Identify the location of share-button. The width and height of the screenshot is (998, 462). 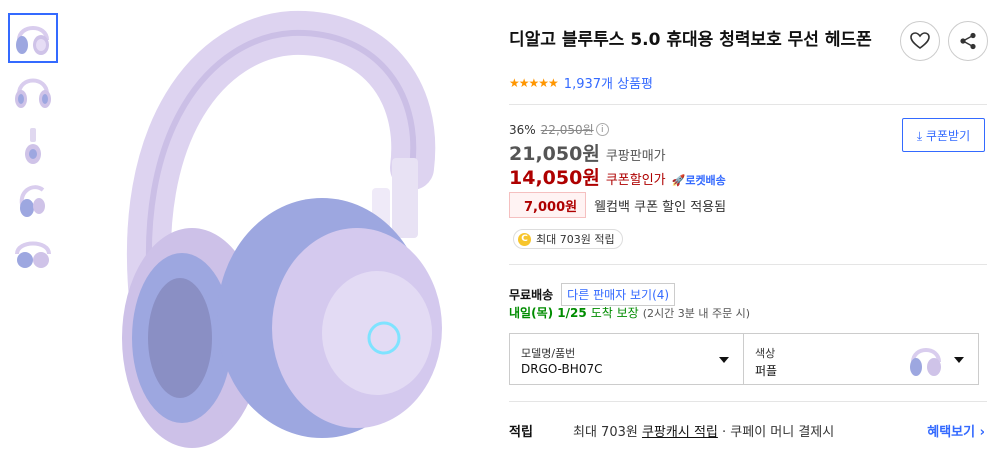
(968, 41).